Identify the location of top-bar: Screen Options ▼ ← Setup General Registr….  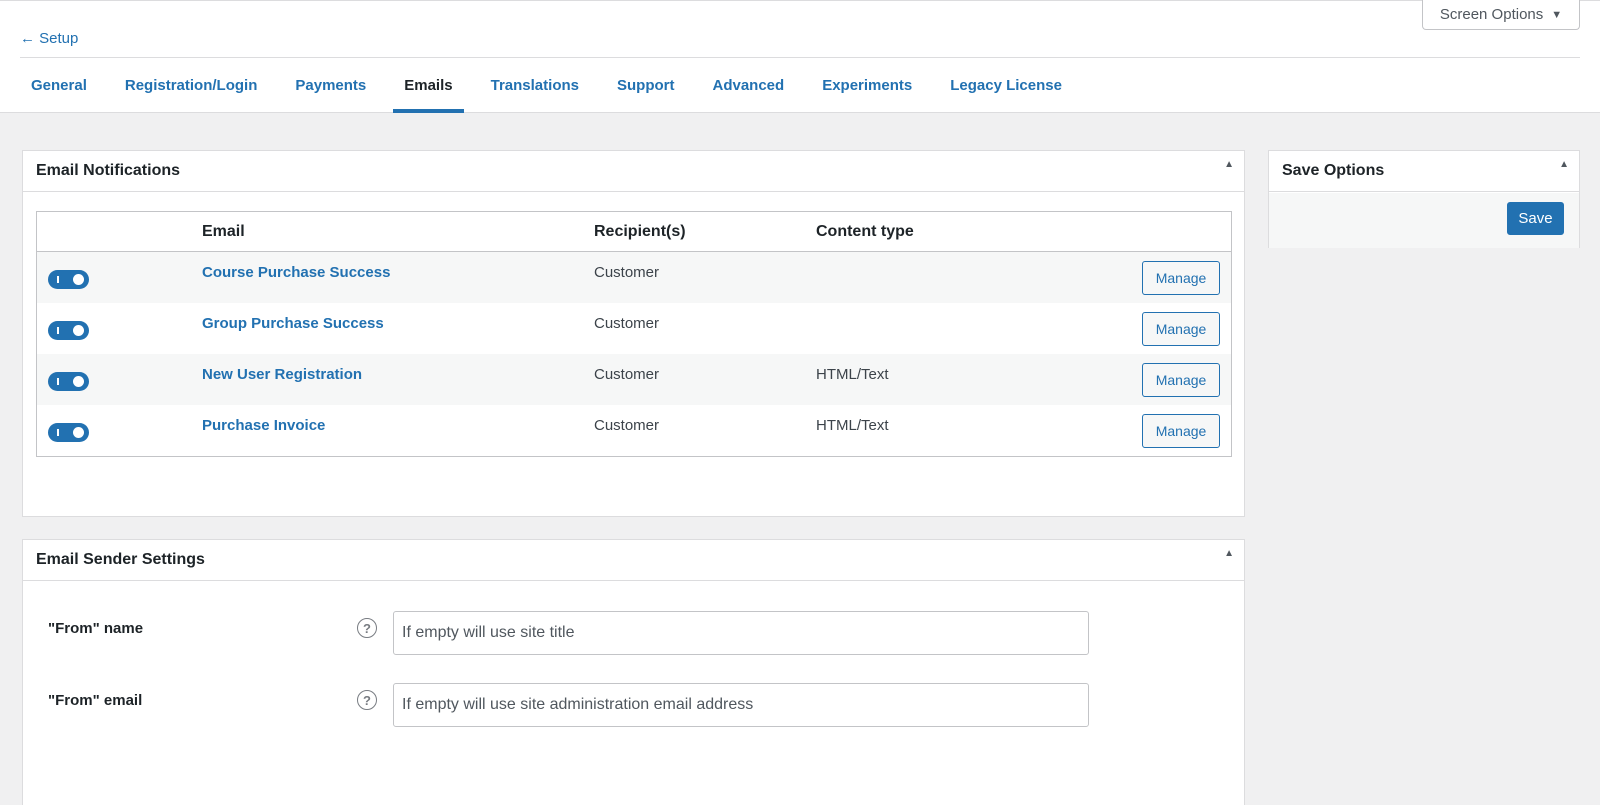
(800, 56).